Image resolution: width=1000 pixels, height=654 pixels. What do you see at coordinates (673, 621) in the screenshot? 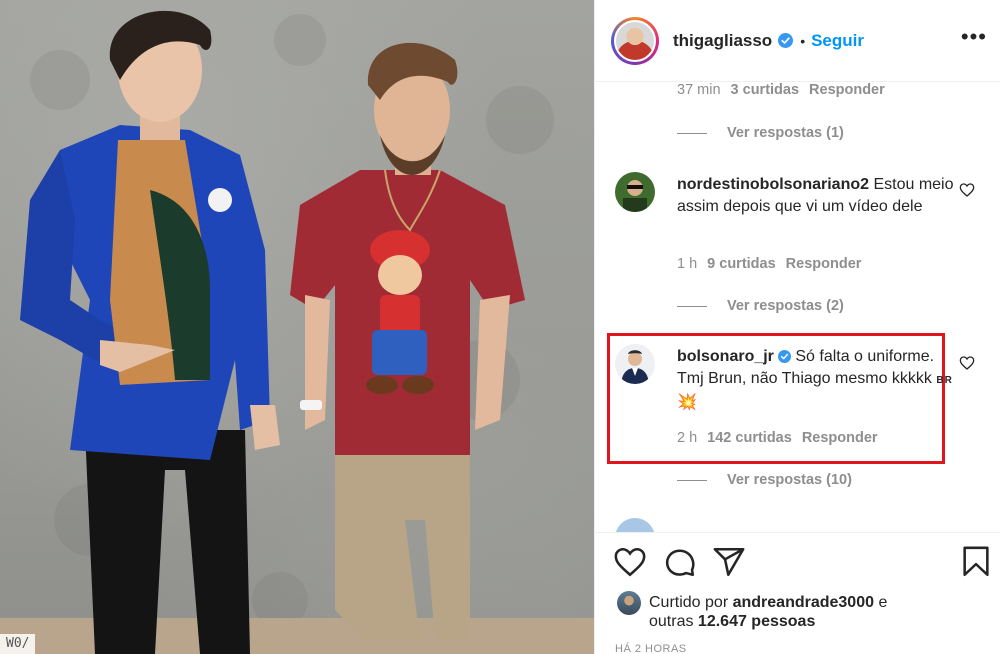
I see `others-prefix: outras` at bounding box center [673, 621].